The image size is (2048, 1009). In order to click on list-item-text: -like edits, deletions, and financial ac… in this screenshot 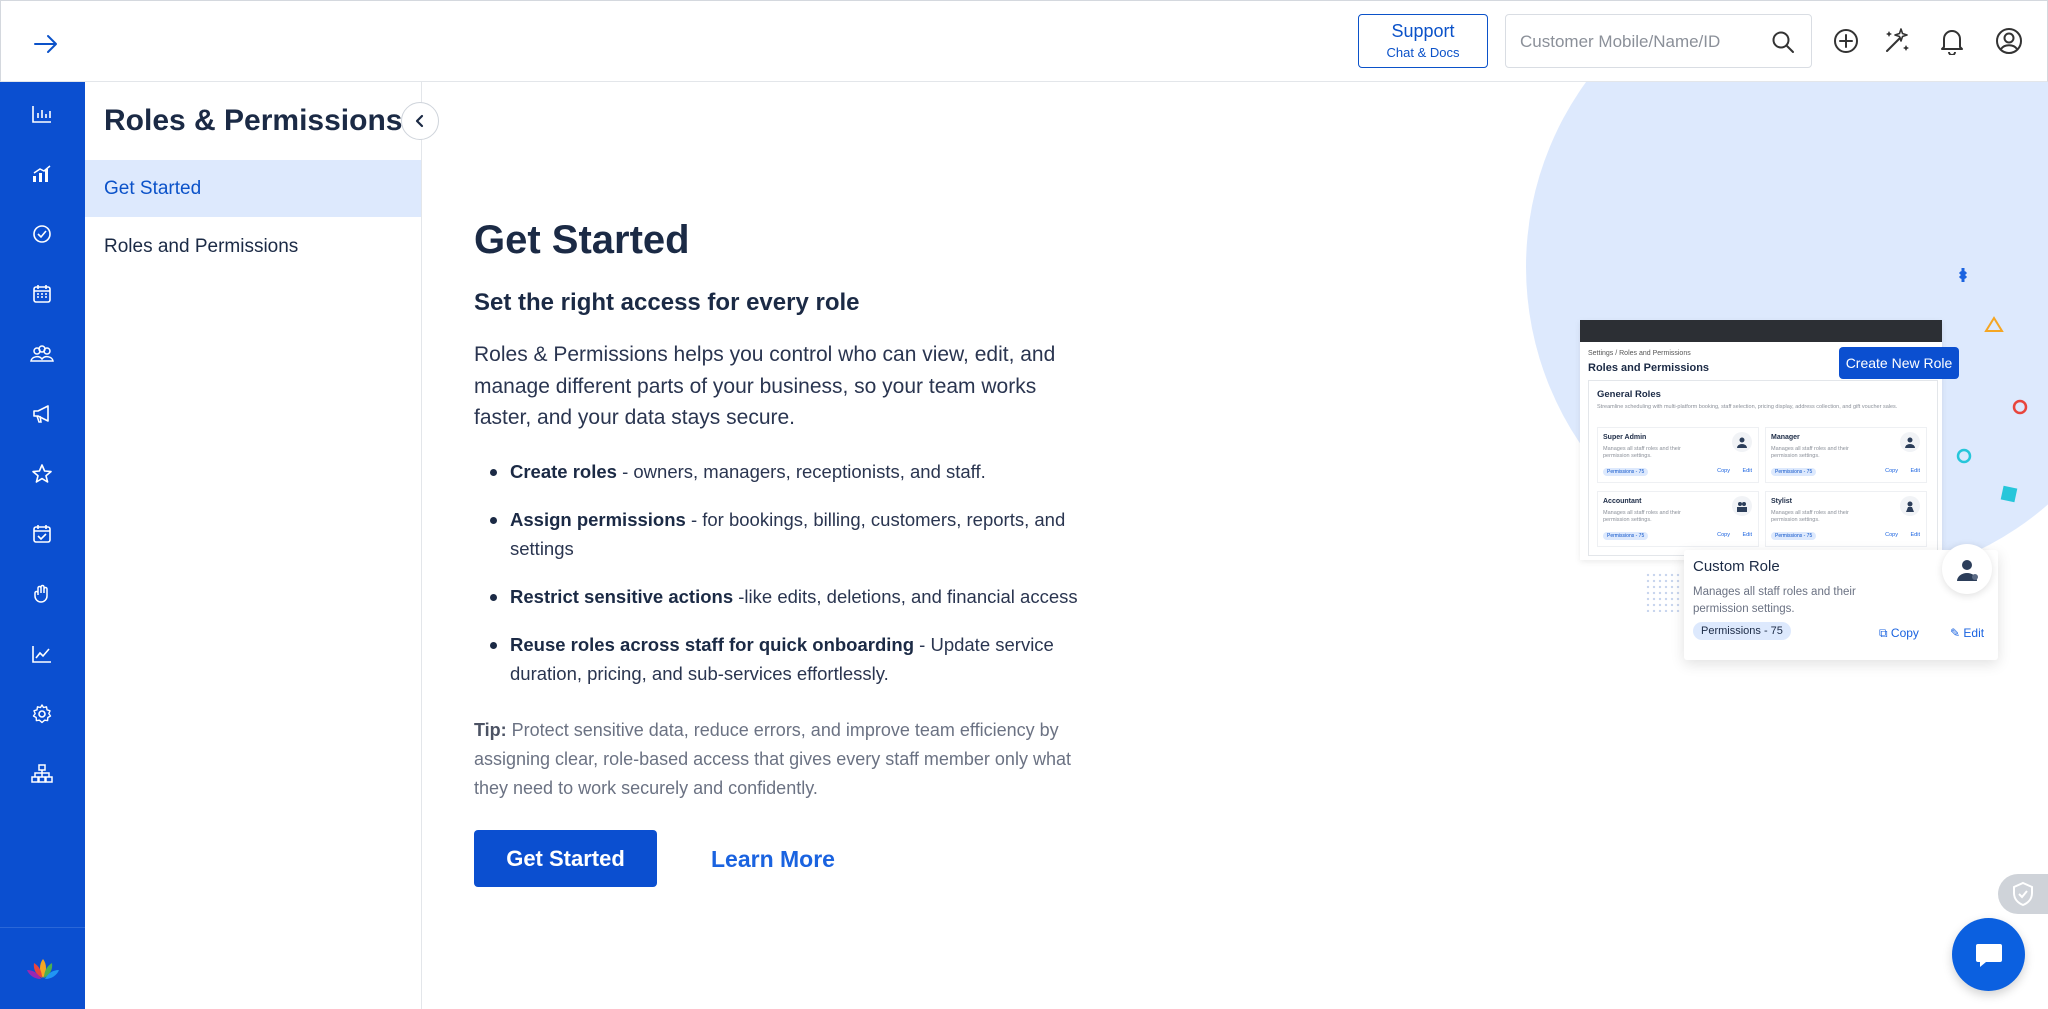, I will do `click(905, 596)`.